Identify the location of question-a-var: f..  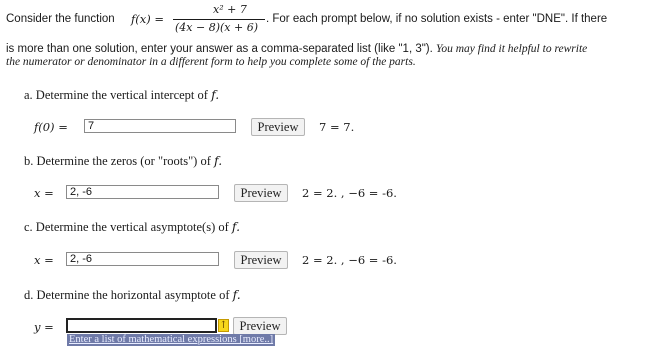
(215, 94).